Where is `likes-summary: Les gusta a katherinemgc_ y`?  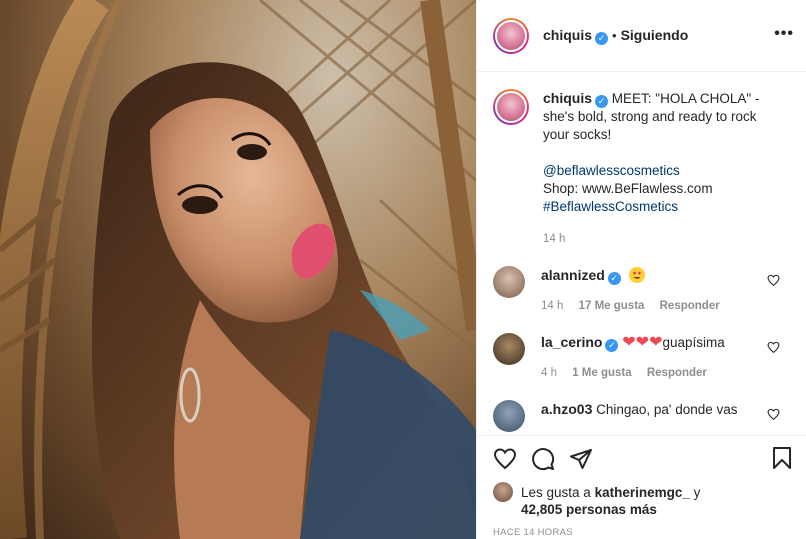
likes-summary: Les gusta a katherinemgc_ y is located at coordinates (641, 492).